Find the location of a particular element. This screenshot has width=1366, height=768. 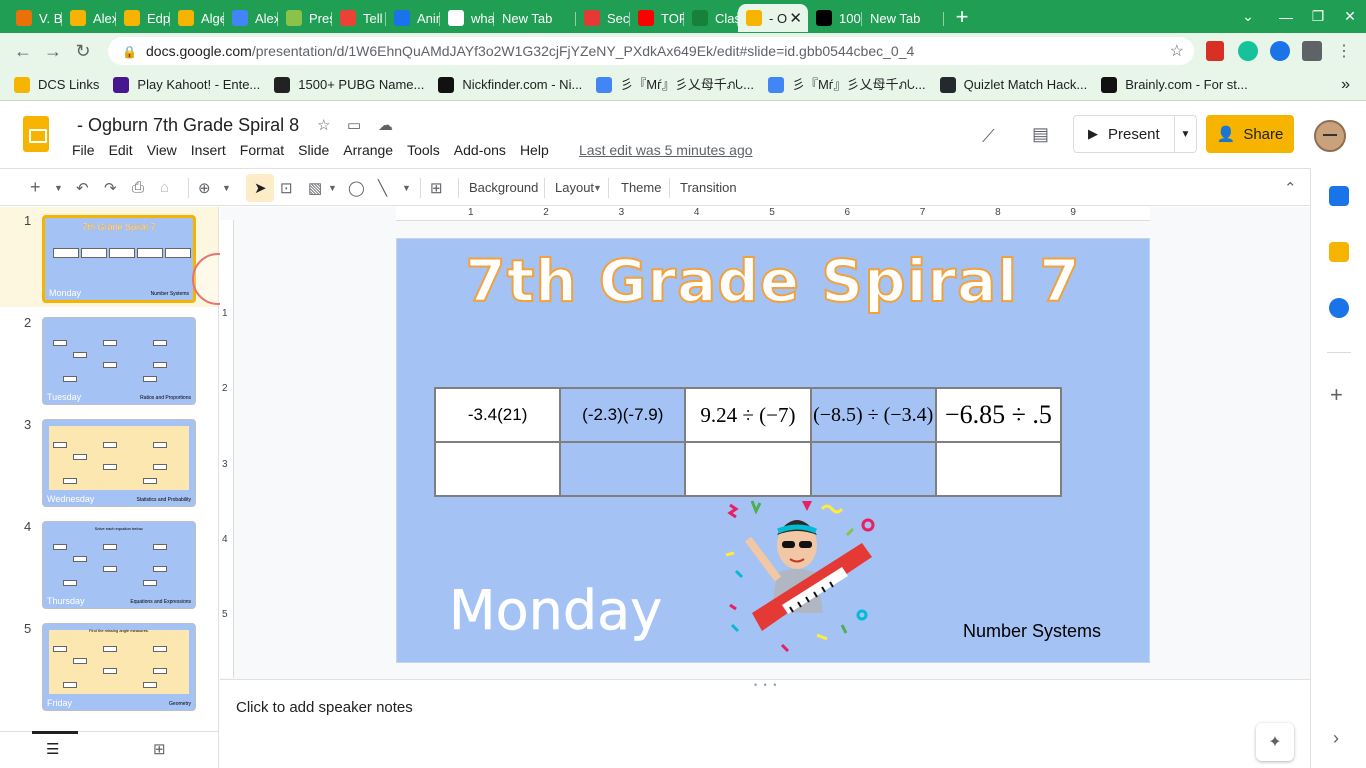

add-addon-icon: + is located at coordinates (1336, 395).